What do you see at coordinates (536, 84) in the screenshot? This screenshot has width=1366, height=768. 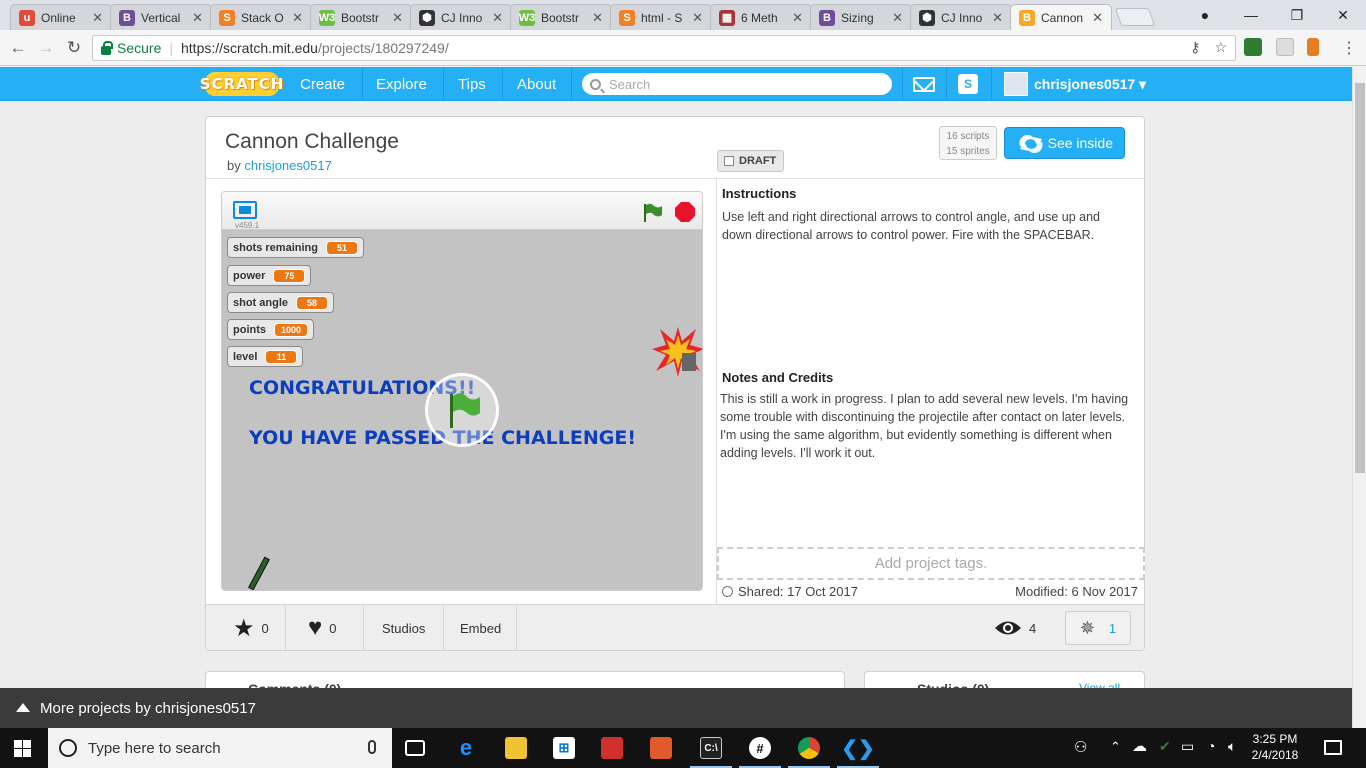 I see `nav-about: About` at bounding box center [536, 84].